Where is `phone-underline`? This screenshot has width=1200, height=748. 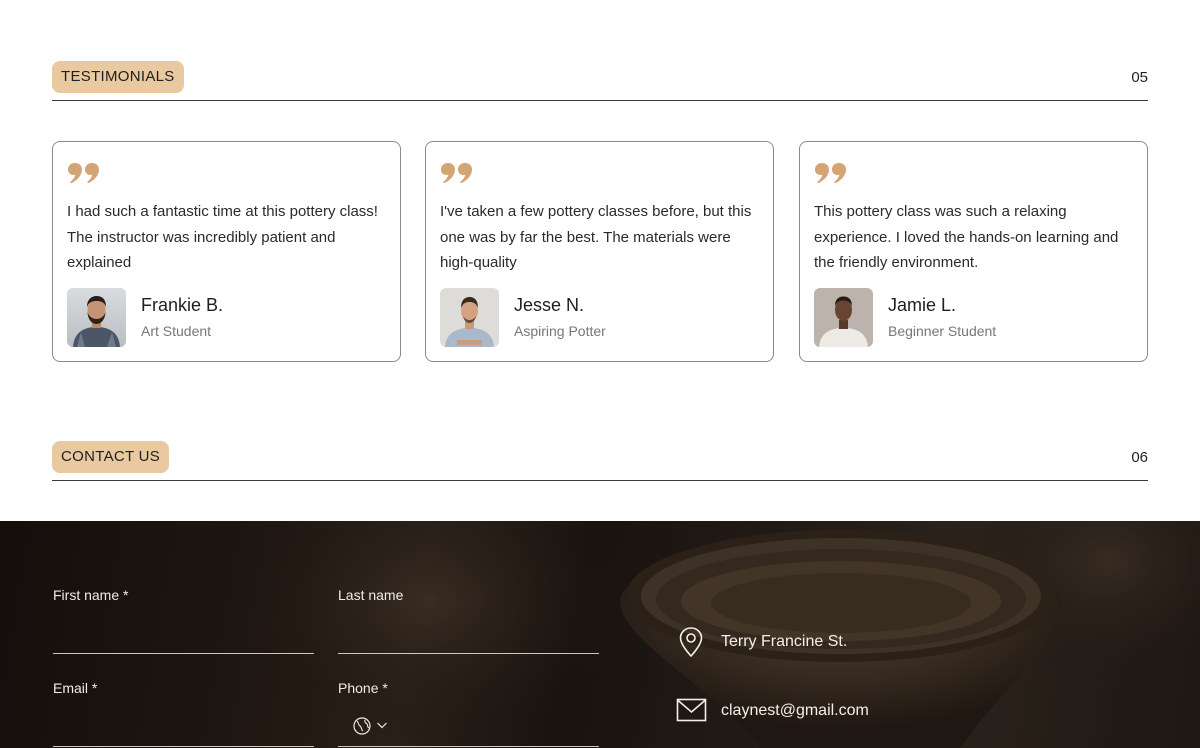 phone-underline is located at coordinates (468, 746).